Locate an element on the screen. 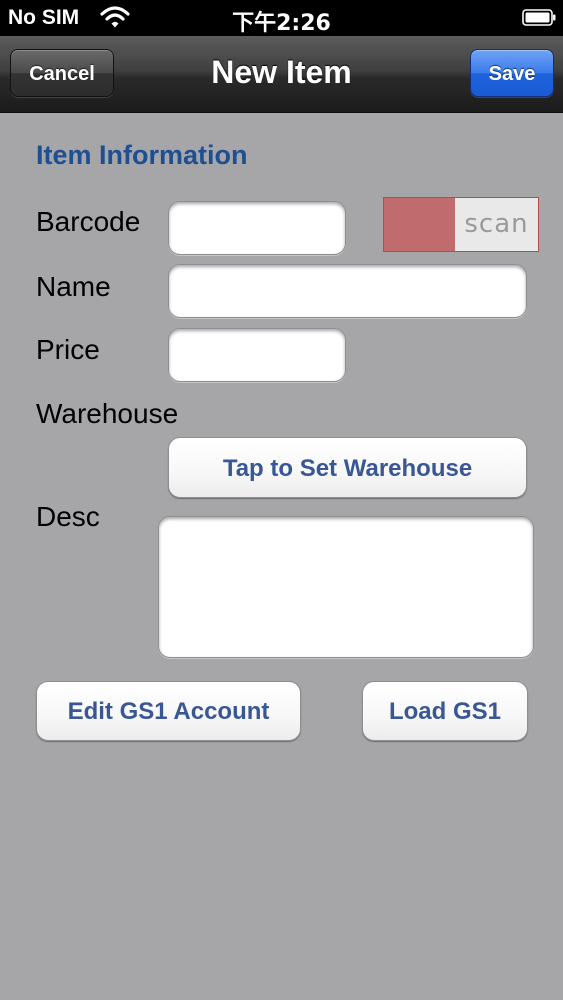 This screenshot has width=563, height=1000. save-button: Save is located at coordinates (512, 73).